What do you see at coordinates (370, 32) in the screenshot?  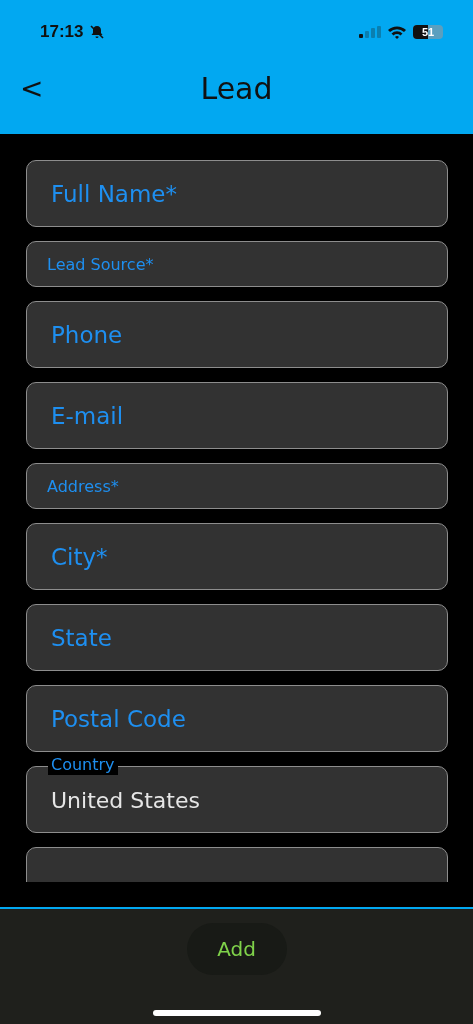 I see `signal-icon` at bounding box center [370, 32].